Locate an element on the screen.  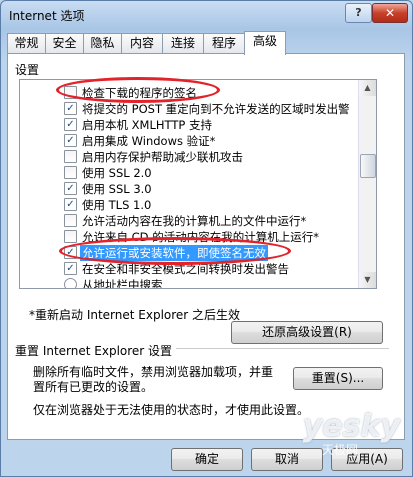
yesky-watermark-logo: yesky is located at coordinates (351, 426).